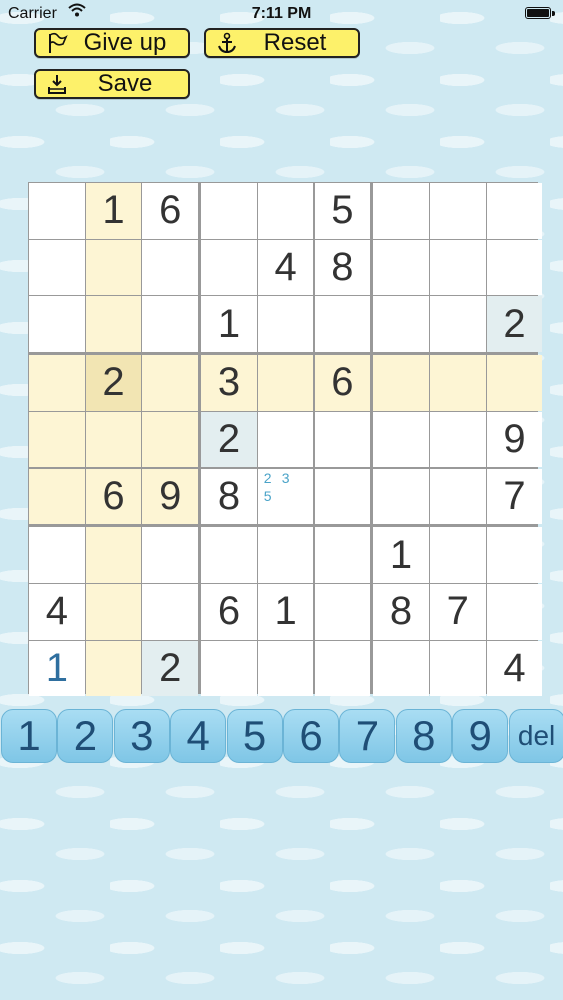 This screenshot has width=563, height=1000. Describe the element at coordinates (113, 668) in the screenshot. I see `cell-r9-c2` at that location.